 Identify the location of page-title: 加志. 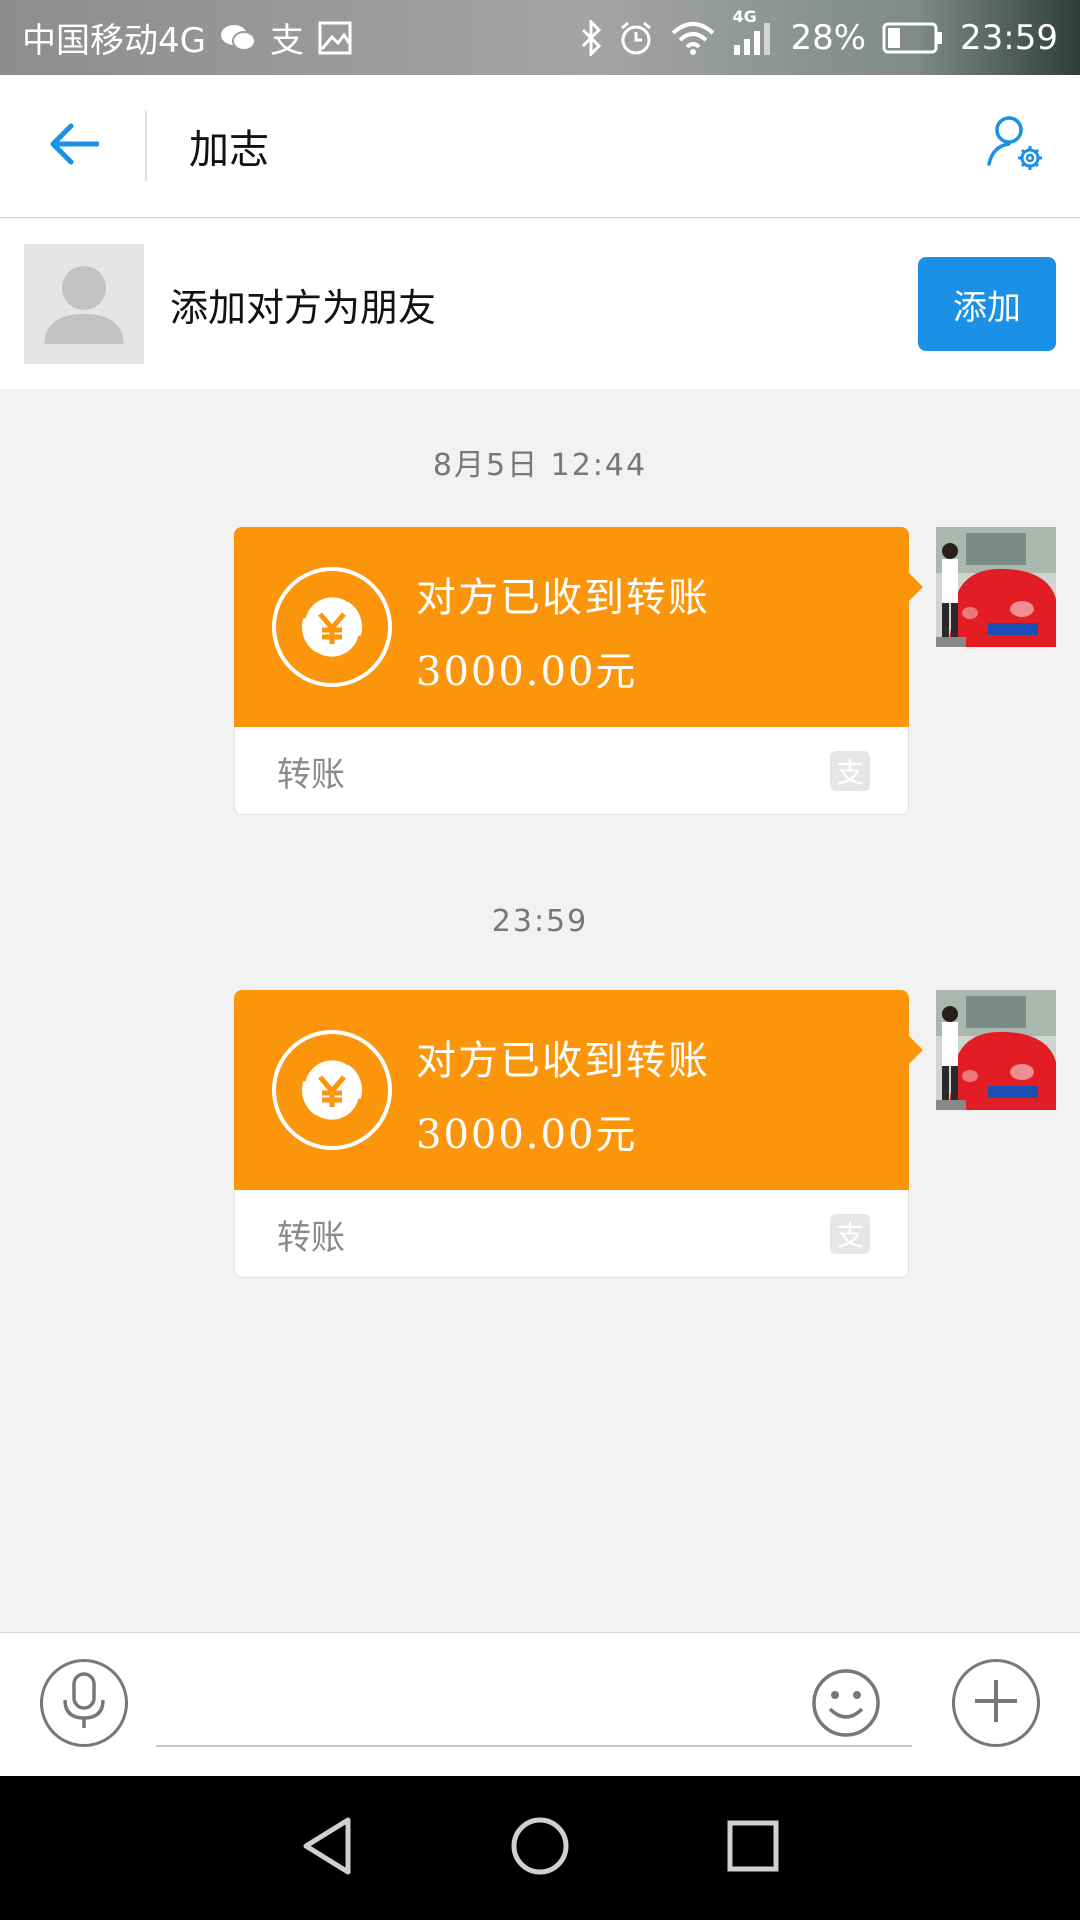
(229, 150).